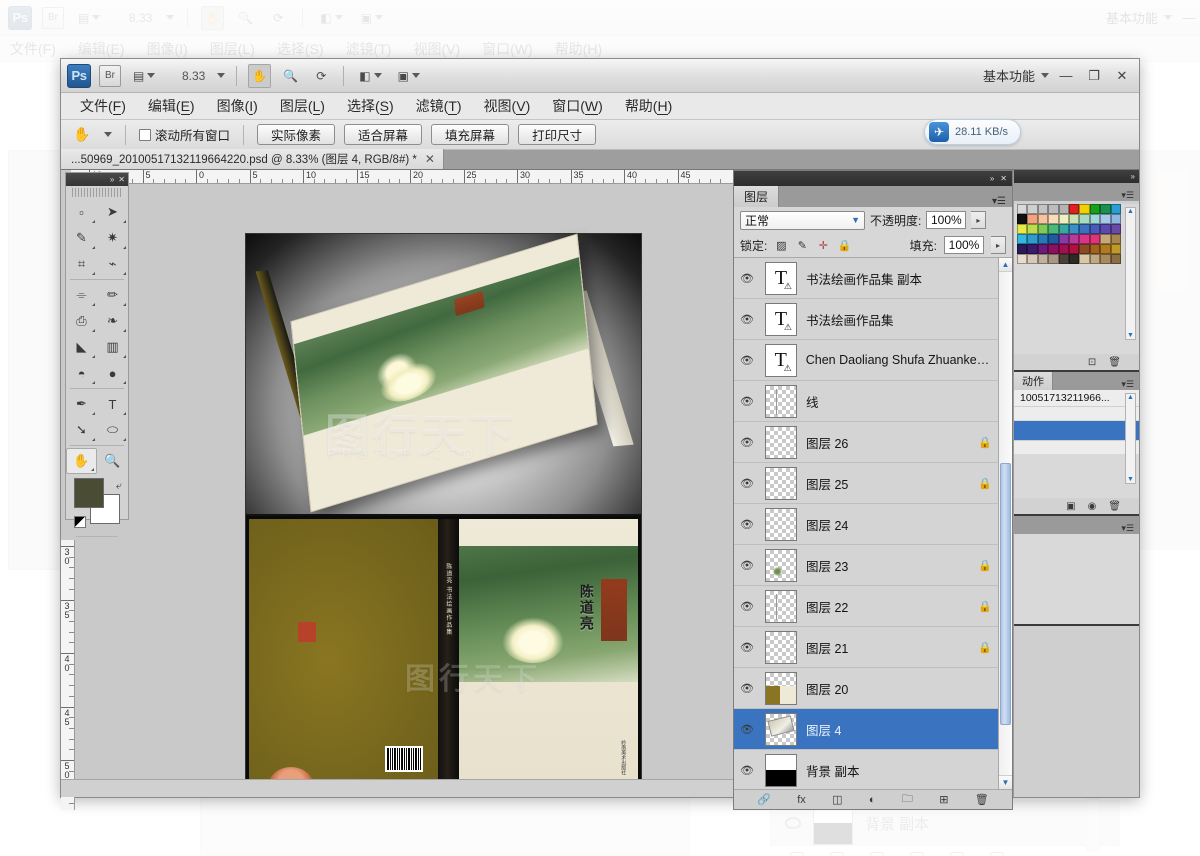 The width and height of the screenshot is (1200, 856). Describe the element at coordinates (866, 729) in the screenshot. I see `layer-row: 👁 图层 4` at that location.